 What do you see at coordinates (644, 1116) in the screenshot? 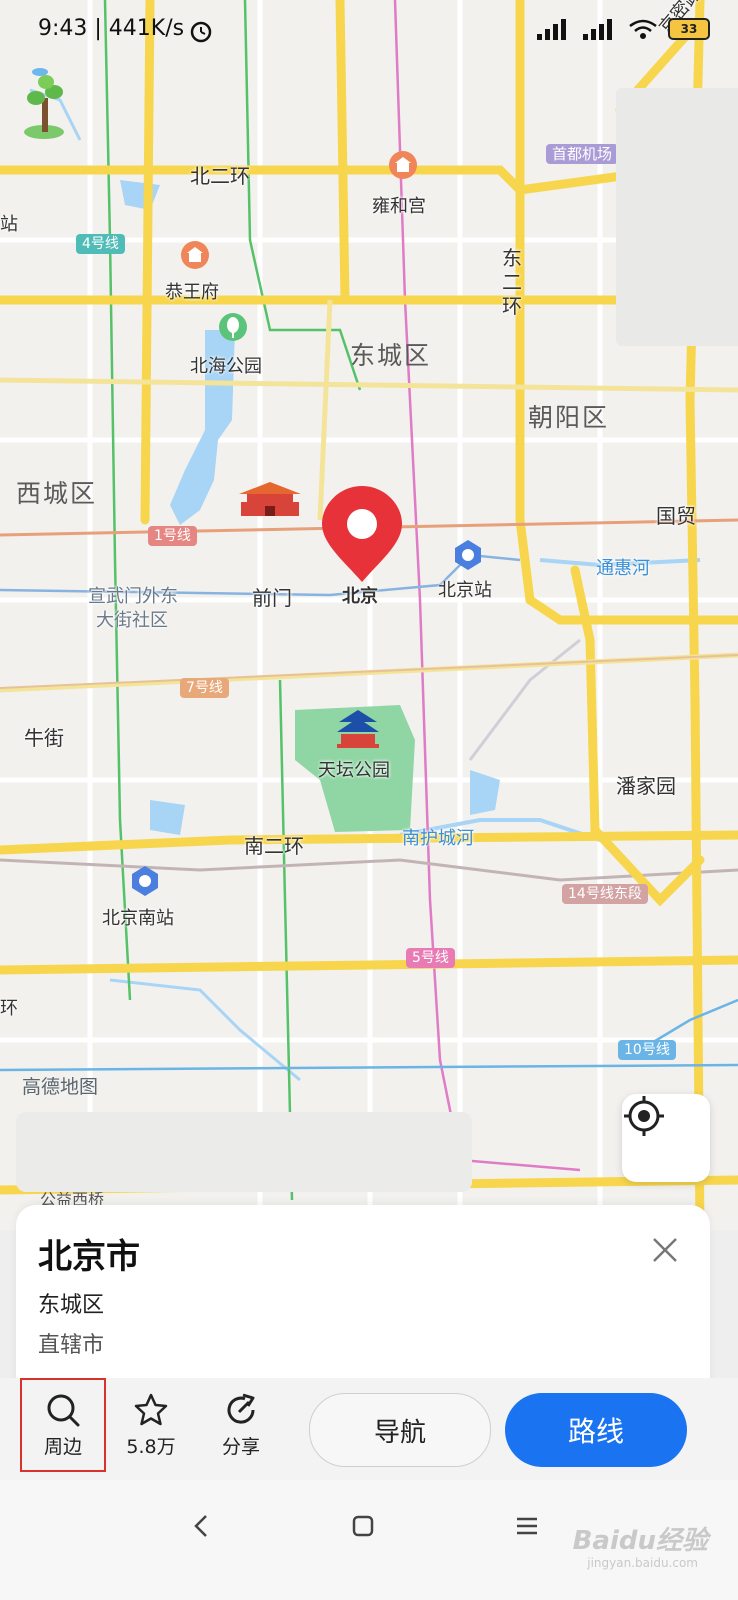
I see `crosshair-icon` at bounding box center [644, 1116].